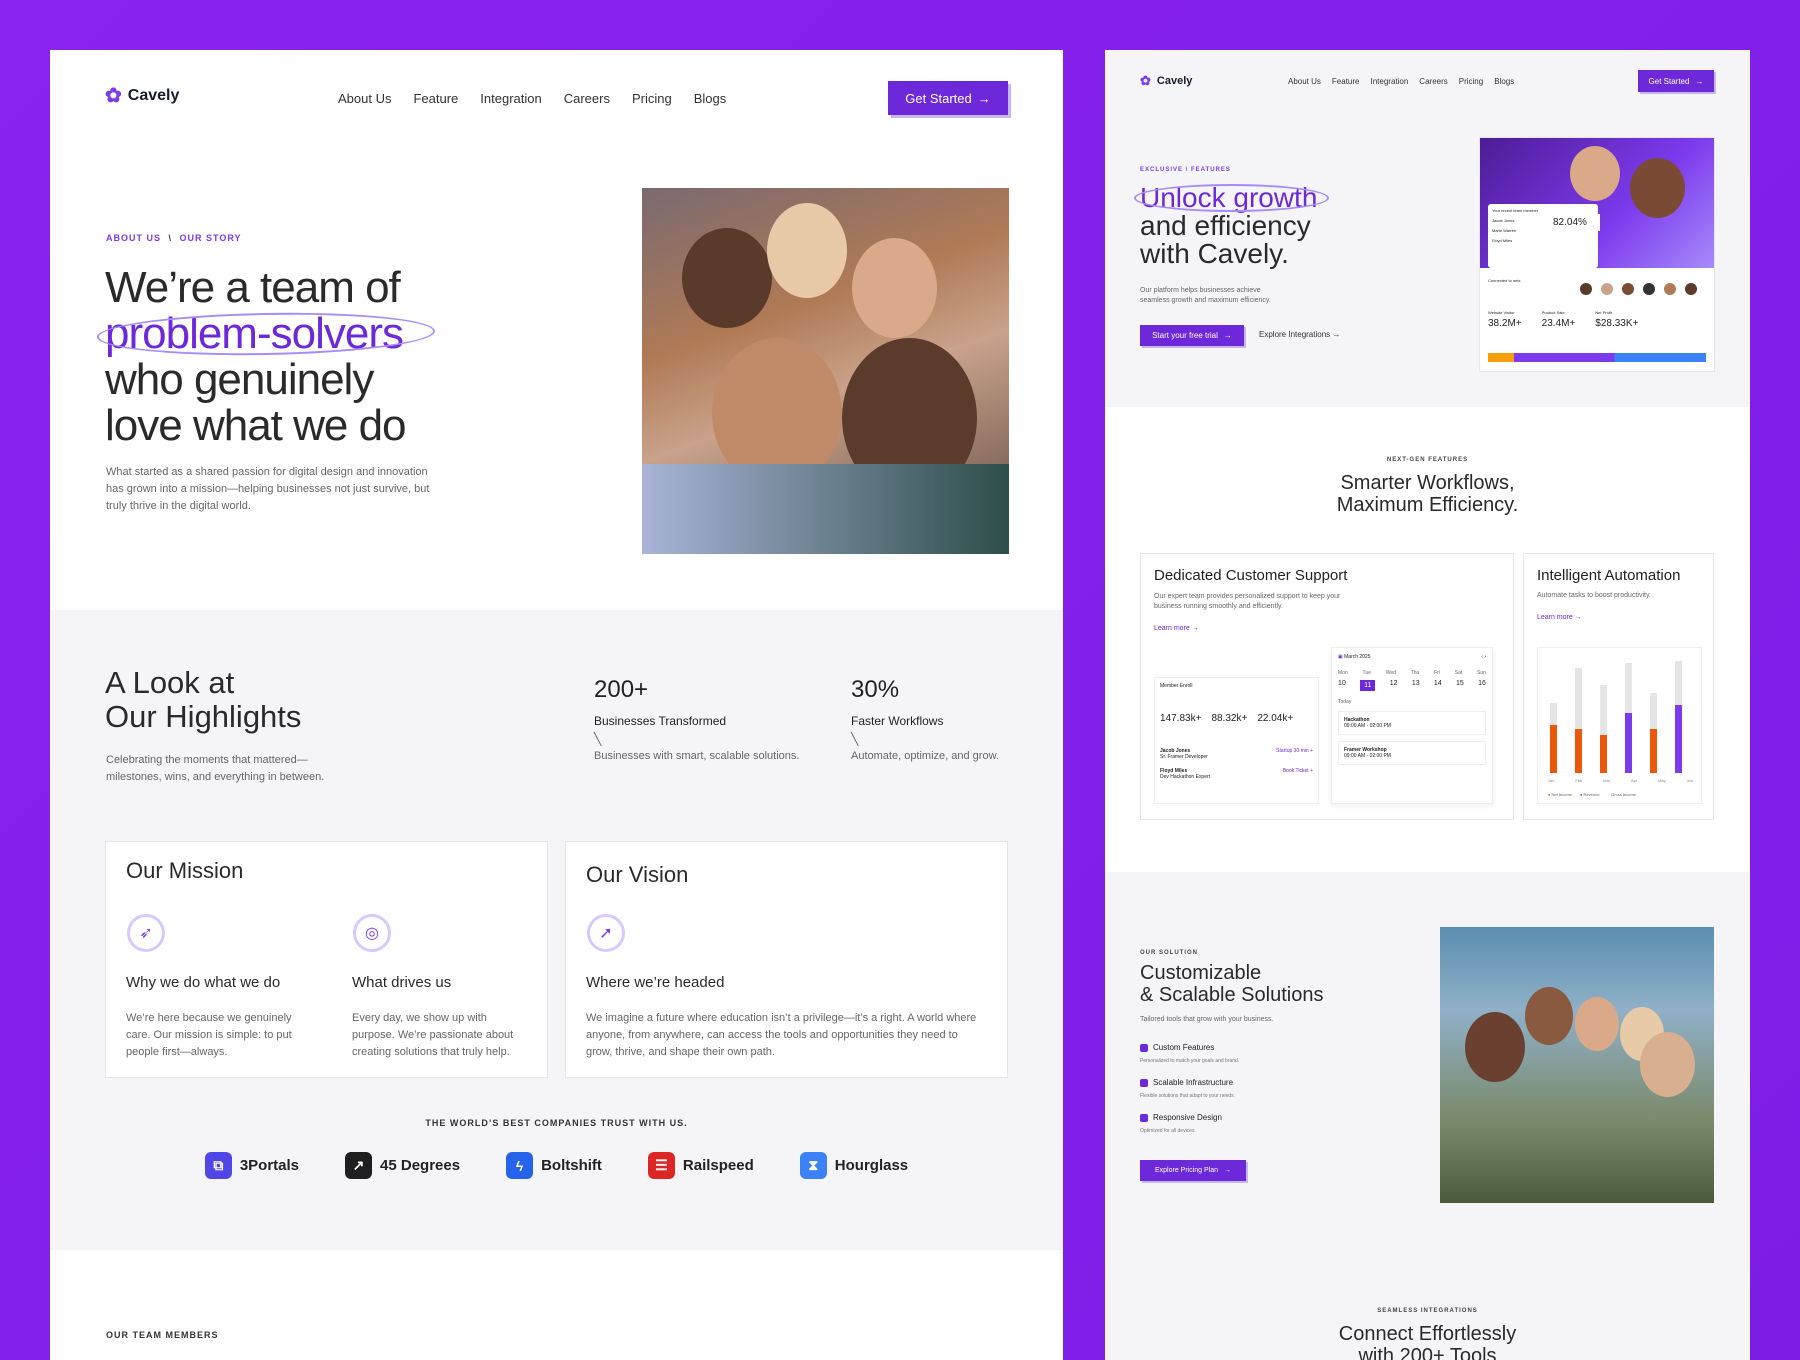  I want to click on mission-item-title: Why we do what we do, so click(203, 982).